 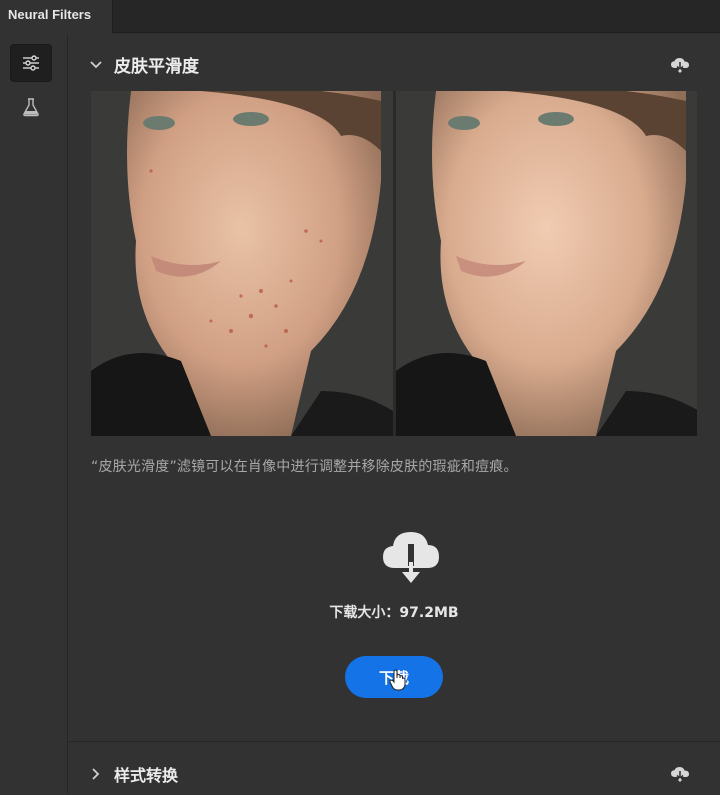 I want to click on rail-all-filters-button, so click(x=31, y=63).